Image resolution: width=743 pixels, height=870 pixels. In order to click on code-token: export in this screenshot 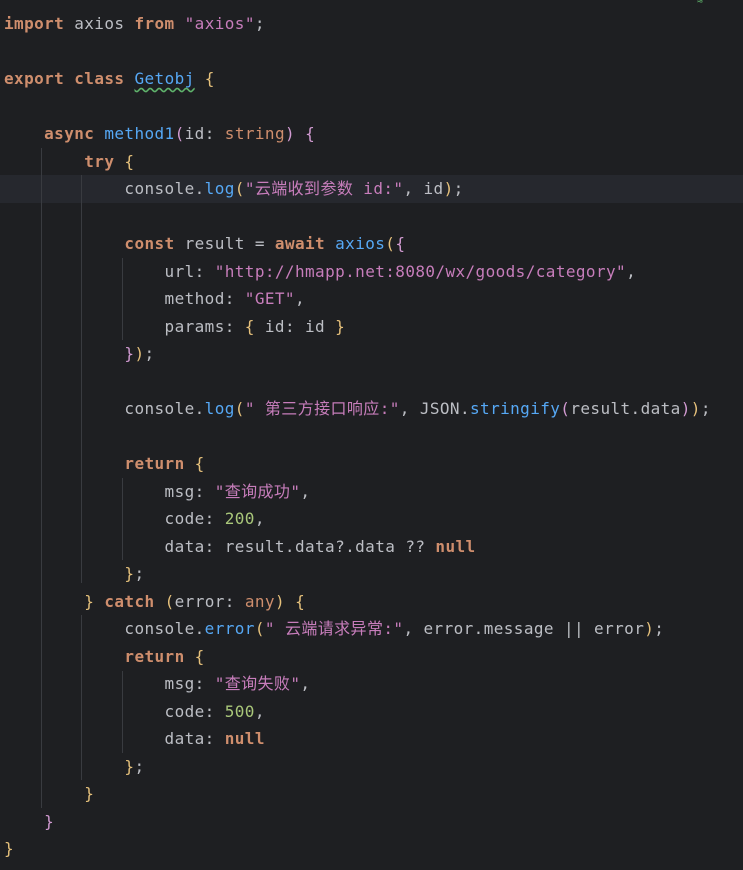, I will do `click(34, 78)`.